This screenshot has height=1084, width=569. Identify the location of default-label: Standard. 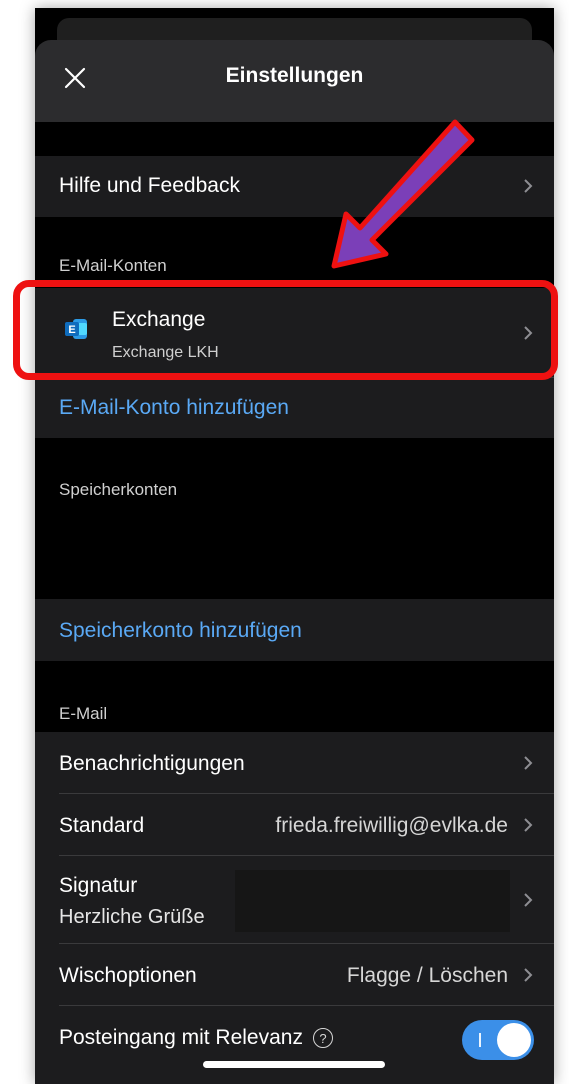
(102, 825).